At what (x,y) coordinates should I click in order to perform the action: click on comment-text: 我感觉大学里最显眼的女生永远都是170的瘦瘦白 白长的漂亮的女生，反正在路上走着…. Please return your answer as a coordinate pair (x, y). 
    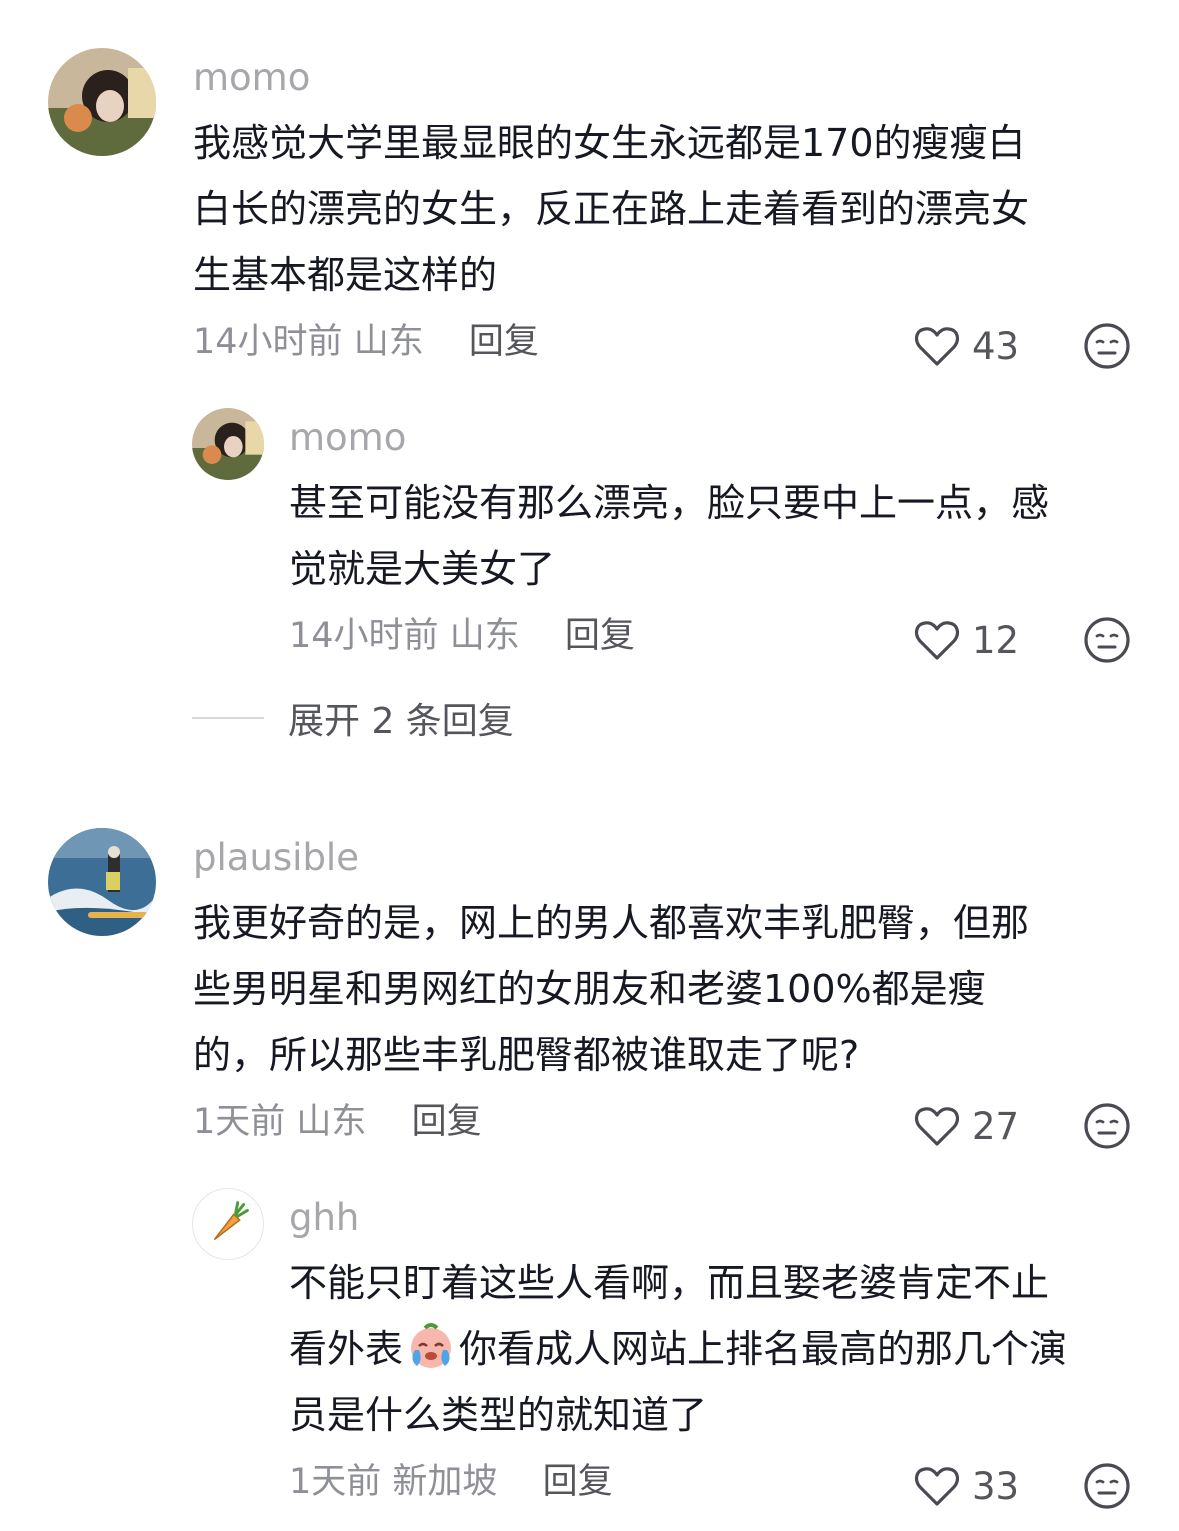
    Looking at the image, I should click on (663, 209).